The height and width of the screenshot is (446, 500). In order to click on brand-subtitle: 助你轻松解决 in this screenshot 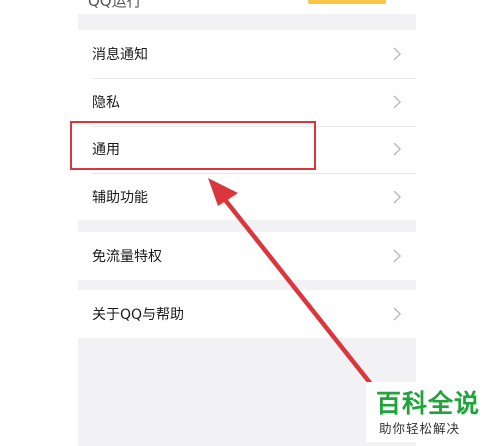, I will do `click(420, 428)`.